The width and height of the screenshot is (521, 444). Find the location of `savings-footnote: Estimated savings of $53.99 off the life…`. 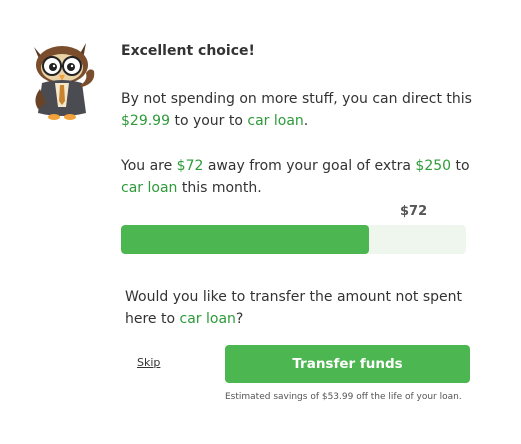

savings-footnote: Estimated savings of $53.99 off the life… is located at coordinates (343, 397).